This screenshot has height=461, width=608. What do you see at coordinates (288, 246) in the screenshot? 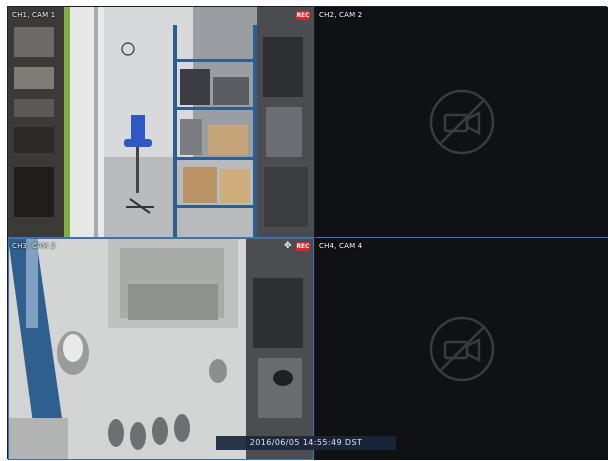
I see `move-arrows-icon: ✥` at bounding box center [288, 246].